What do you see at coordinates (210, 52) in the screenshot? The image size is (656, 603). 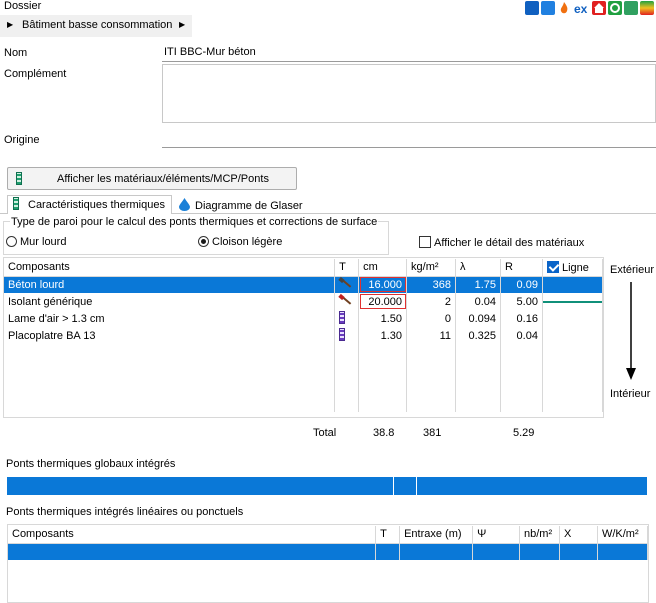 I see `nom-value: ITI BBC-Mur béton` at bounding box center [210, 52].